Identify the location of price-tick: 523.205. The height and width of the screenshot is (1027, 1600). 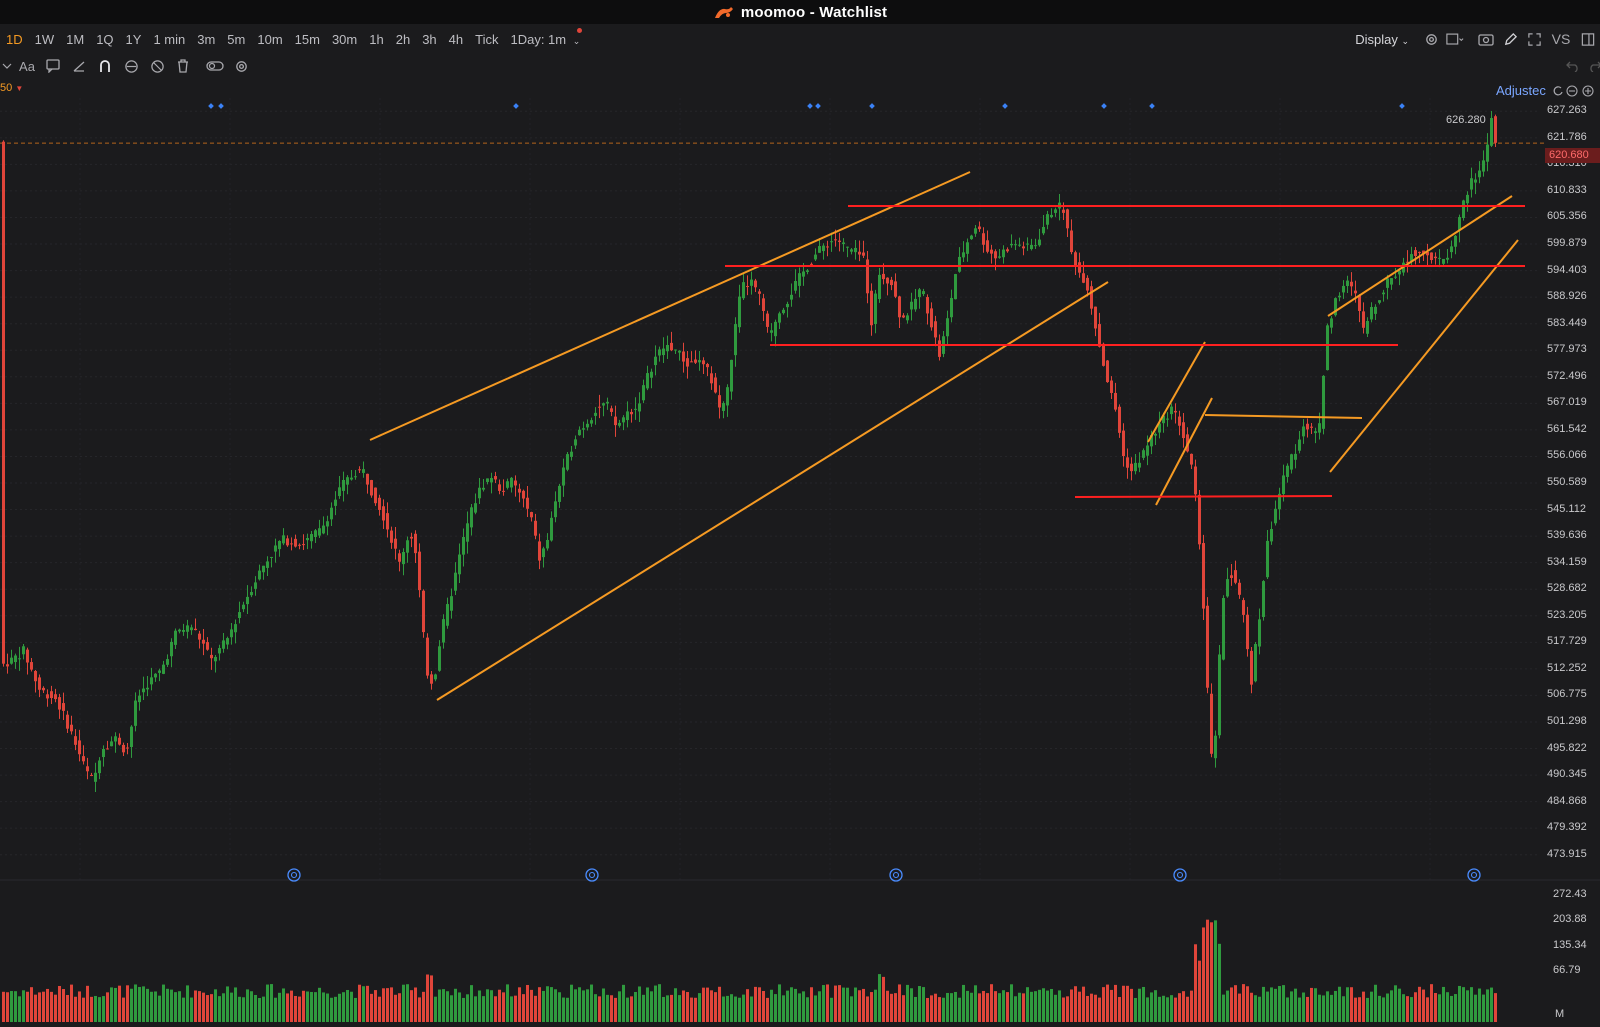
(1567, 614).